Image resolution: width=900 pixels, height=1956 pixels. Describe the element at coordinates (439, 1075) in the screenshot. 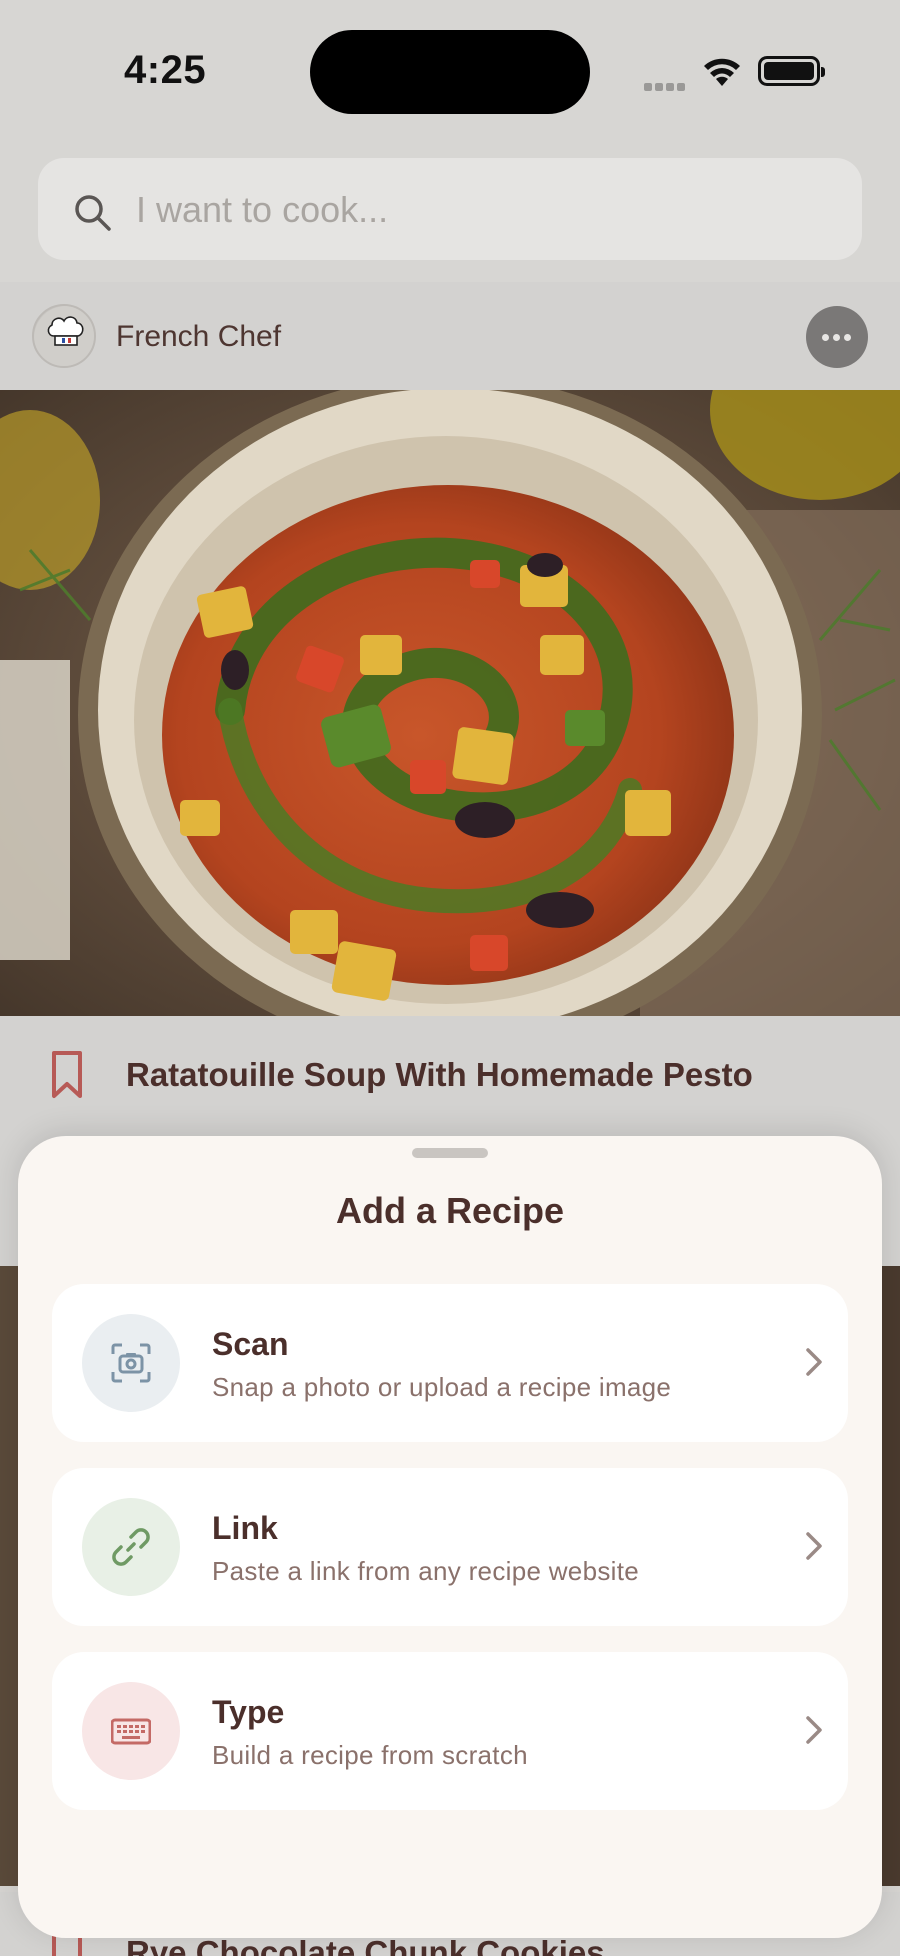

I see `recipe-title: Ratatouille Soup With Homemade Pesto` at that location.